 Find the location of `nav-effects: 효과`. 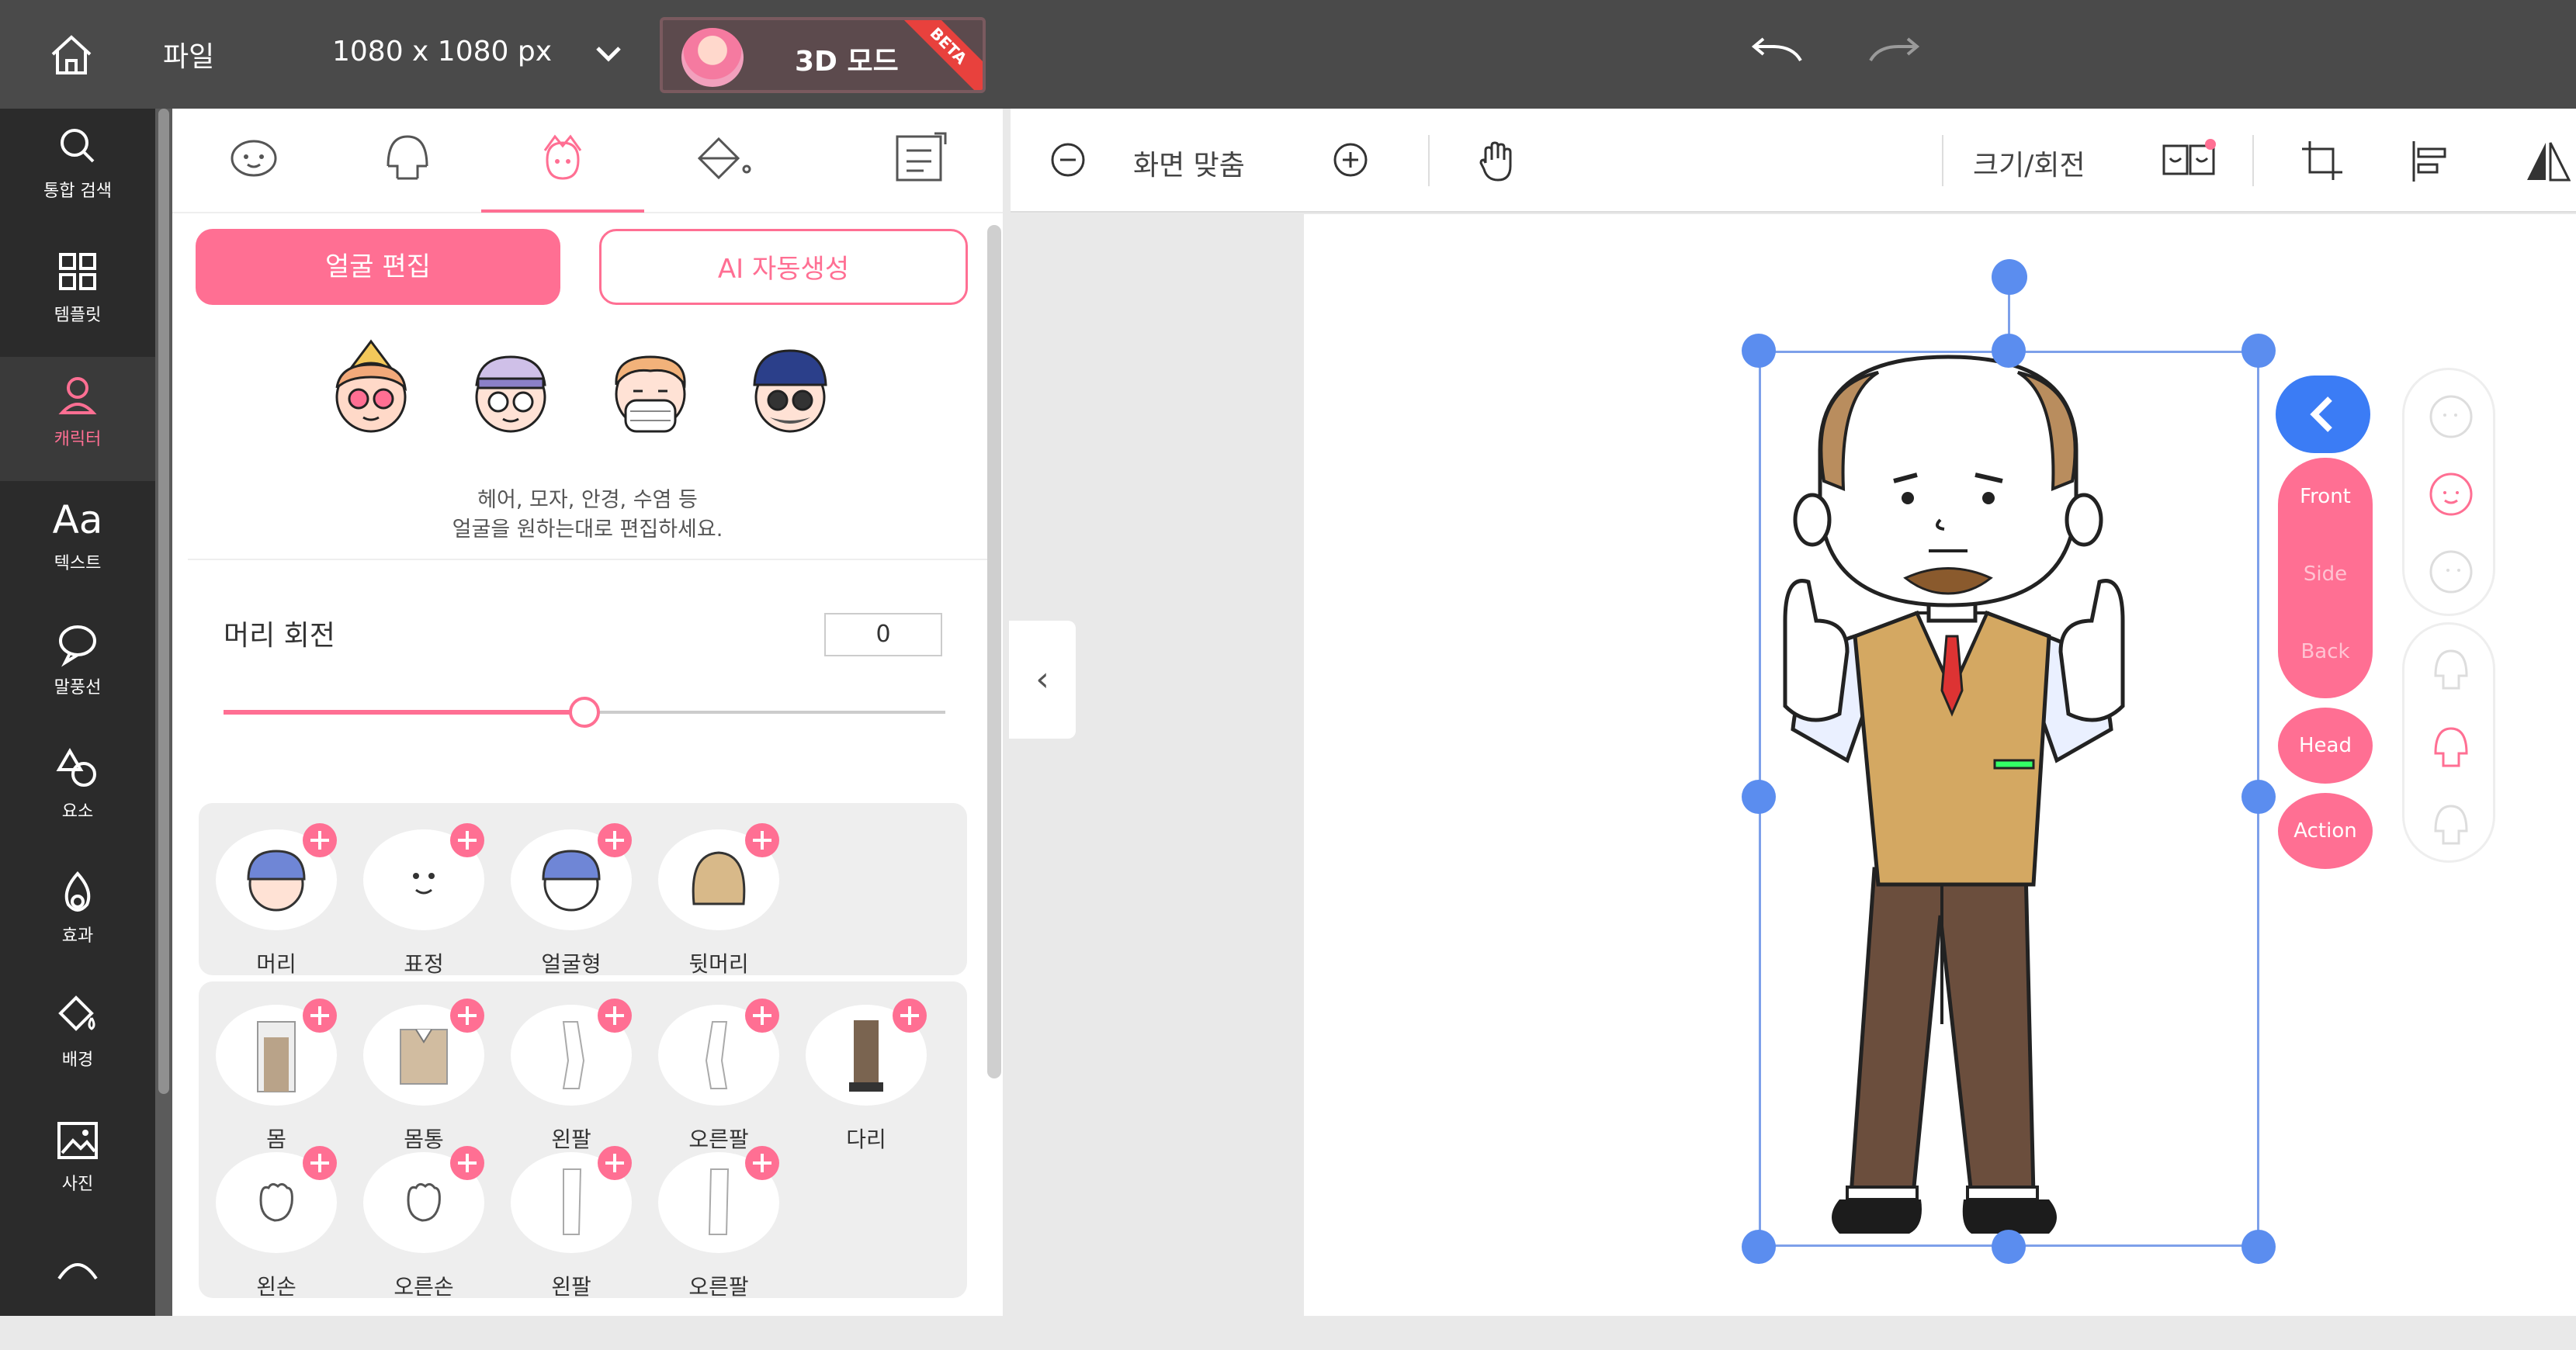

nav-effects: 효과 is located at coordinates (77, 916).